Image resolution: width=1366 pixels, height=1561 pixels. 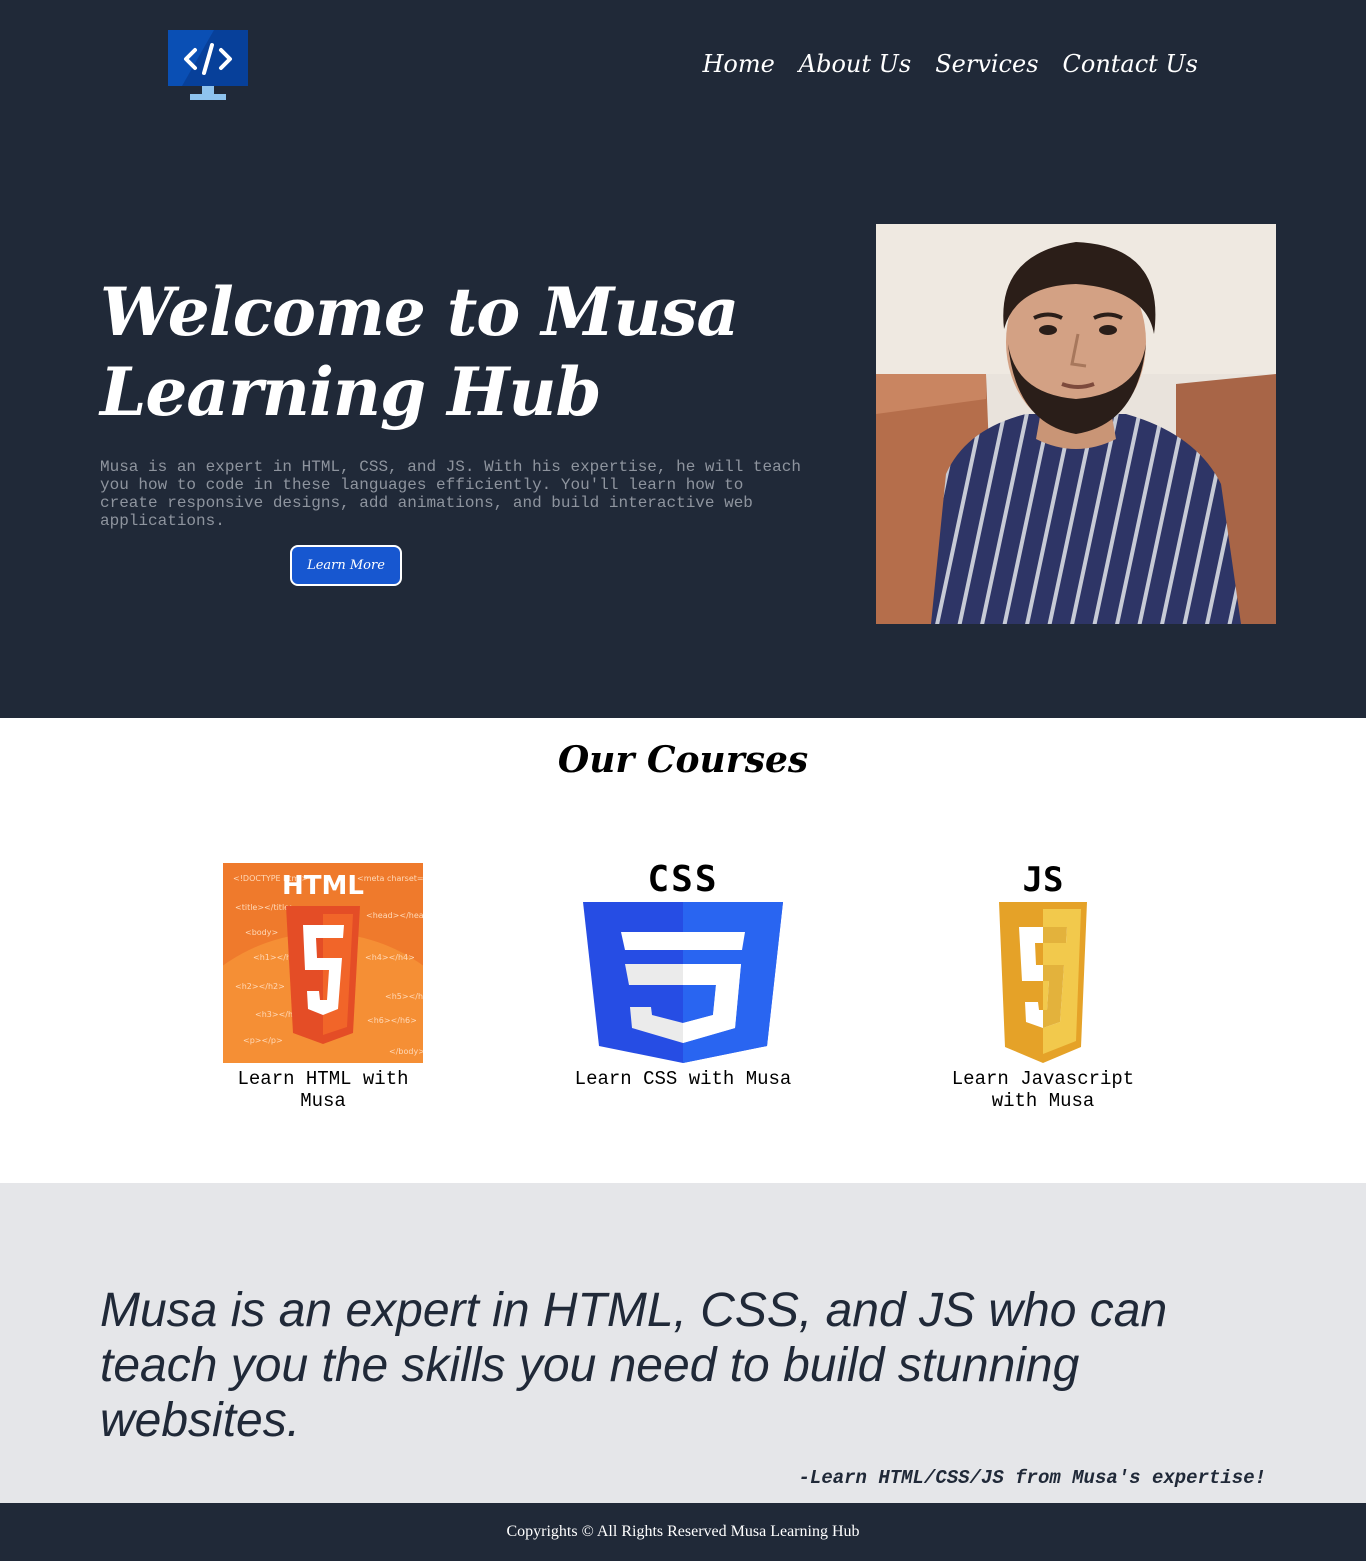 I want to click on svg-text: <head></head>, so click(x=394, y=915).